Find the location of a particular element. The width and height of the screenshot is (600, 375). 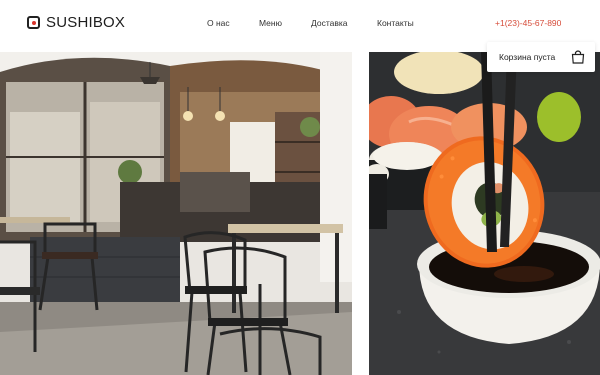

cart-button: Корзина пуста is located at coordinates (541, 57).